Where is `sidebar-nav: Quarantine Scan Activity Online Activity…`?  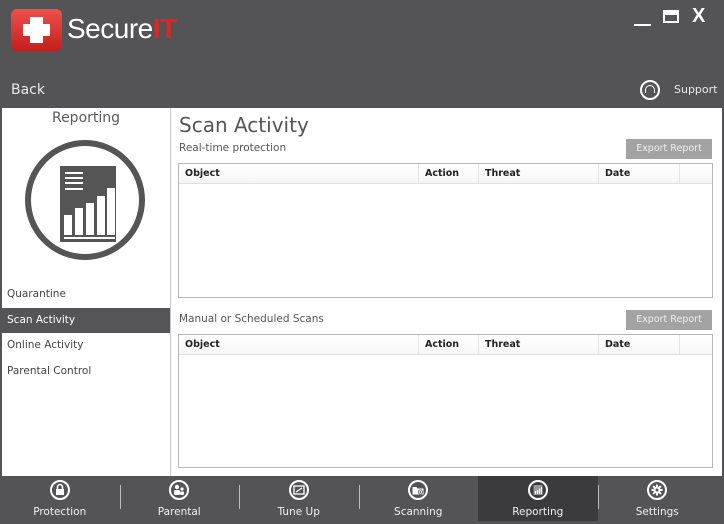 sidebar-nav: Quarantine Scan Activity Online Activity… is located at coordinates (86, 333).